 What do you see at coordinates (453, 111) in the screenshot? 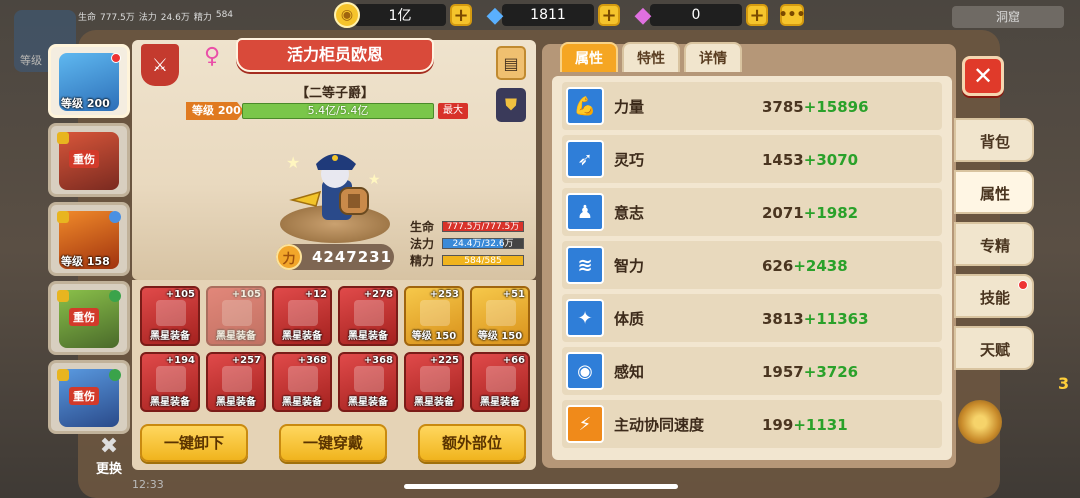
I see `max-tag: 最大` at bounding box center [453, 111].